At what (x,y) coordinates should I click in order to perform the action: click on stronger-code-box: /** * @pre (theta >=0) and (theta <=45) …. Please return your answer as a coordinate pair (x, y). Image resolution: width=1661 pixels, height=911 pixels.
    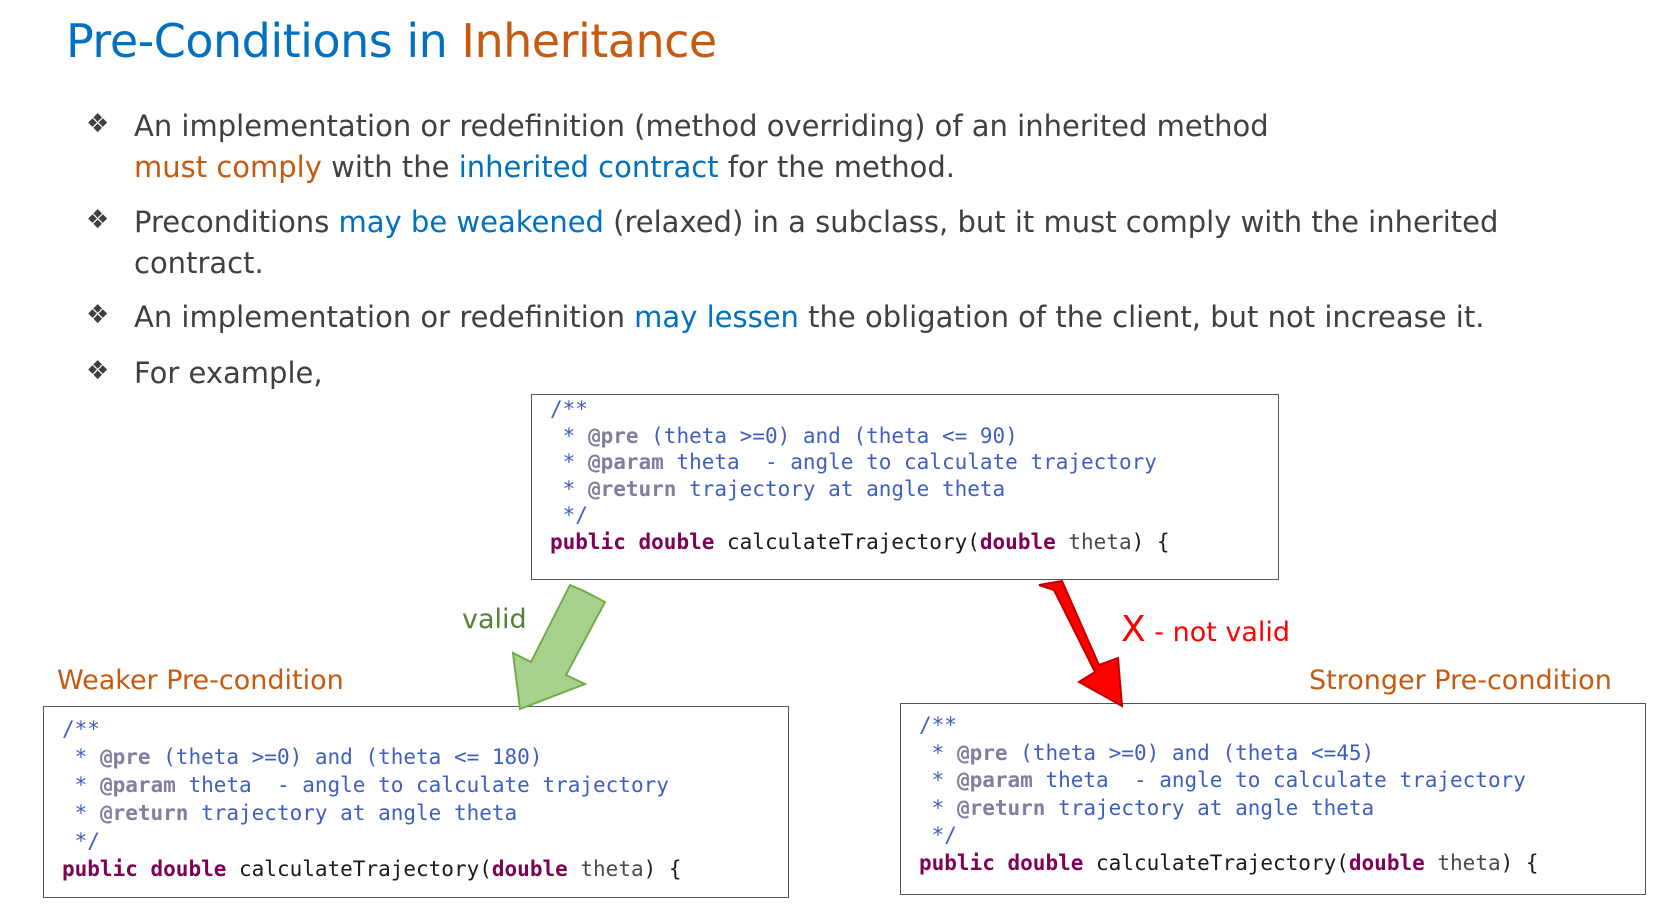
    Looking at the image, I should click on (1273, 799).